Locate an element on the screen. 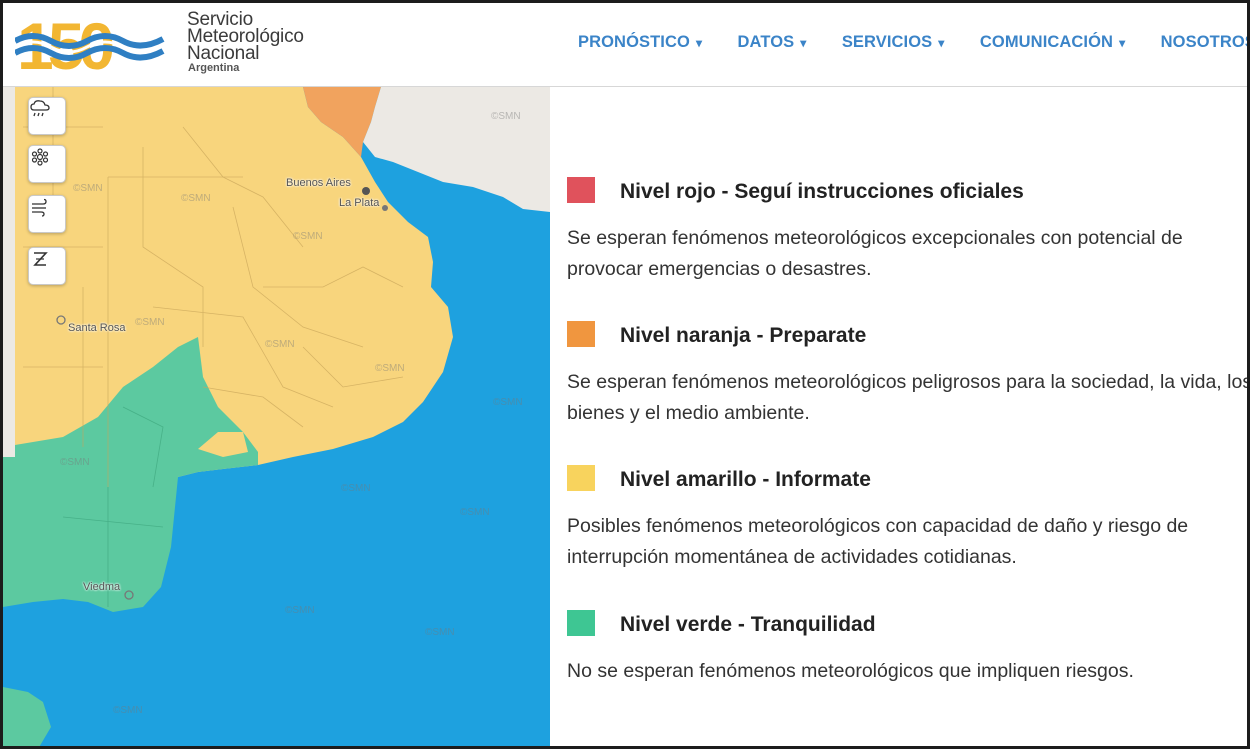 Image resolution: width=1250 pixels, height=749 pixels. nav-pronostico: PRONÓSTICO ▾ is located at coordinates (640, 42).